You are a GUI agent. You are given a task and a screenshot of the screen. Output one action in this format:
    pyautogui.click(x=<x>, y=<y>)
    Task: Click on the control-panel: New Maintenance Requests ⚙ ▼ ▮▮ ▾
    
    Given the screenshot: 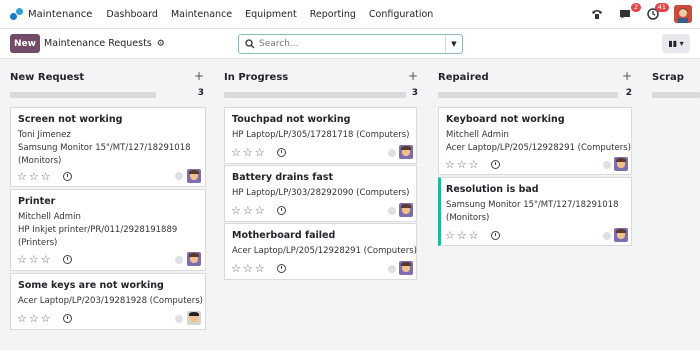 What is the action you would take?
    pyautogui.click(x=350, y=44)
    